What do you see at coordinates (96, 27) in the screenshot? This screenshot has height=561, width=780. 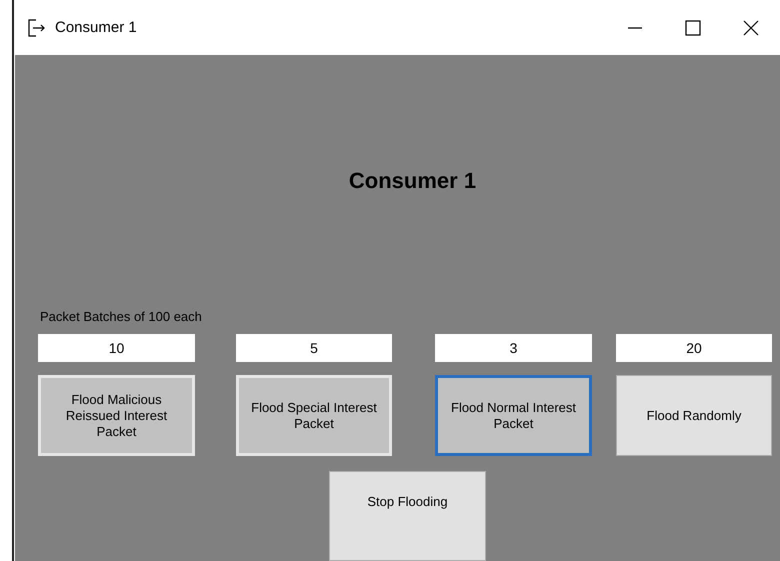 I see `window-title: Consumer 1` at bounding box center [96, 27].